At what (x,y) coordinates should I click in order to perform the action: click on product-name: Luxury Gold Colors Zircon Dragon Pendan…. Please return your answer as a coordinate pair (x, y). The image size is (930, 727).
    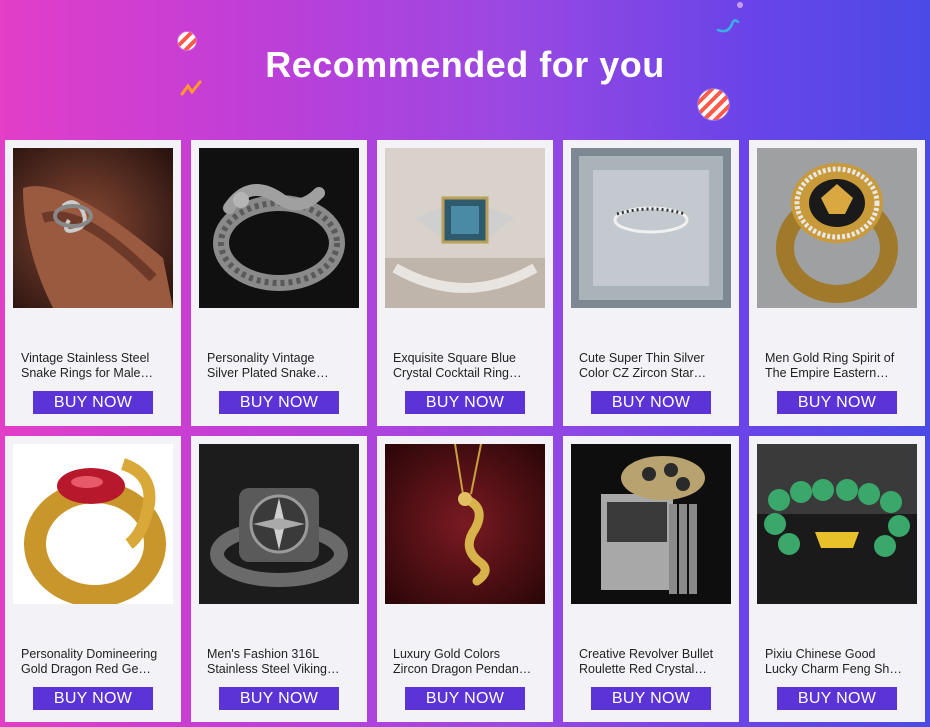
    Looking at the image, I should click on (467, 662).